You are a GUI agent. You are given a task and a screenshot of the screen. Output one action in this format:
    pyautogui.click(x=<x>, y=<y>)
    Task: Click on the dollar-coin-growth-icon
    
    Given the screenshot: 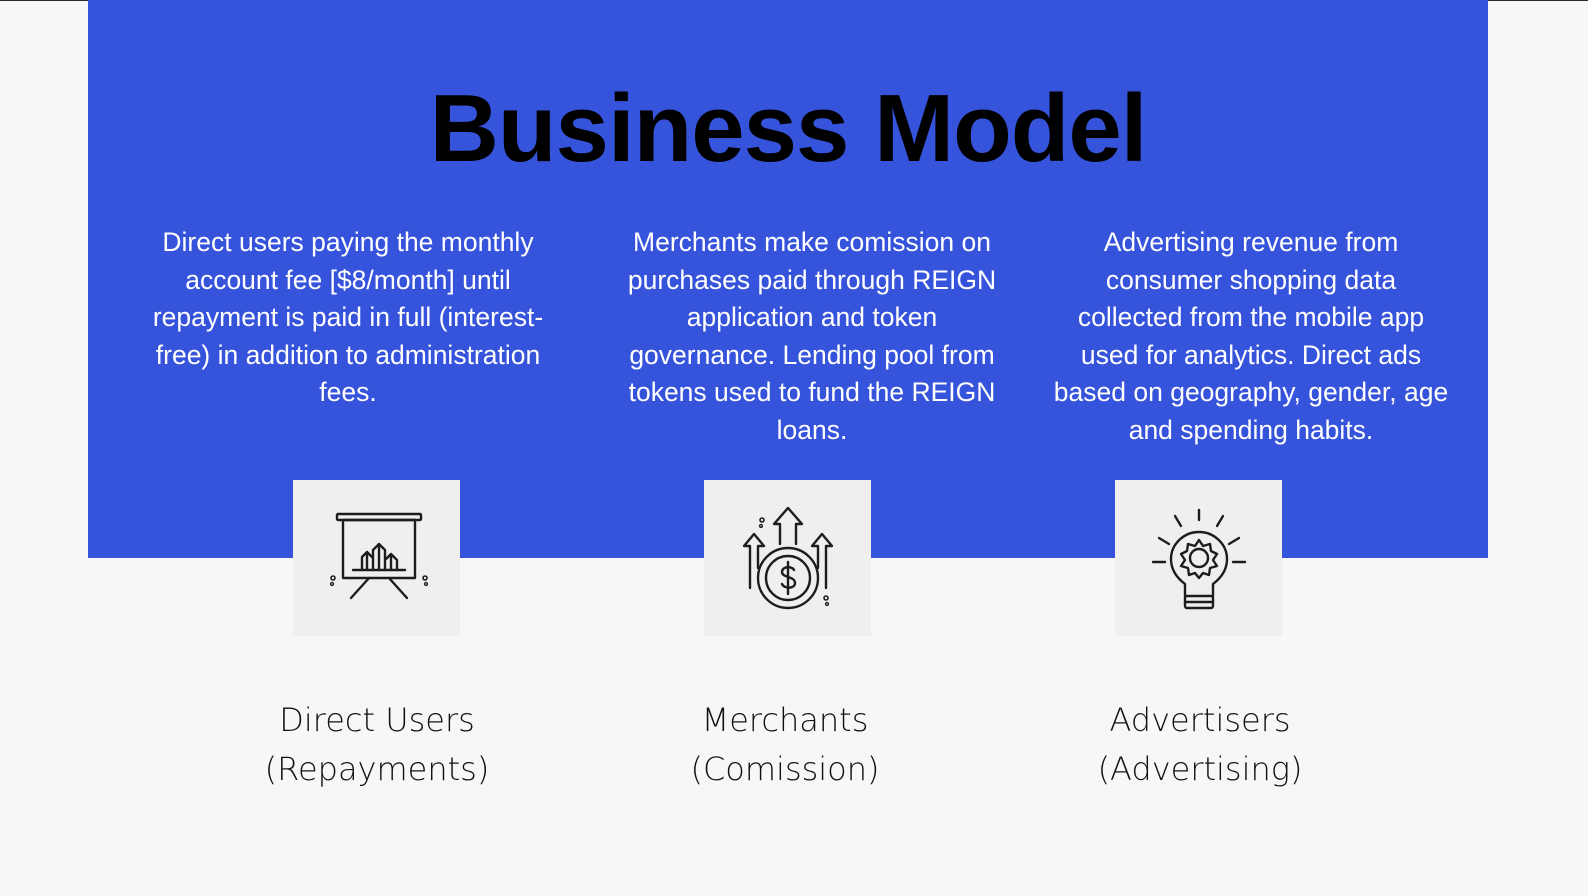 What is the action you would take?
    pyautogui.click(x=787, y=558)
    